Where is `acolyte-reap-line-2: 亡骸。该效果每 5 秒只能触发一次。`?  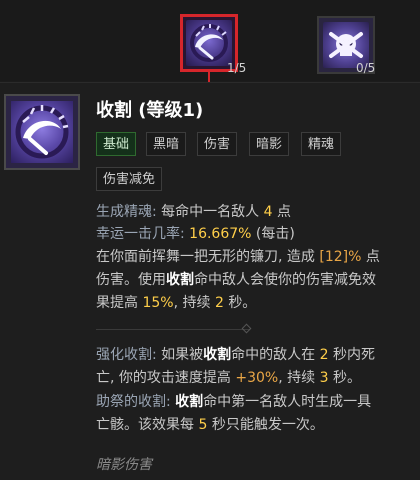
acolyte-reap-line-2: 亡骸。该效果每 5 秒只能触发一次。 is located at coordinates (210, 425).